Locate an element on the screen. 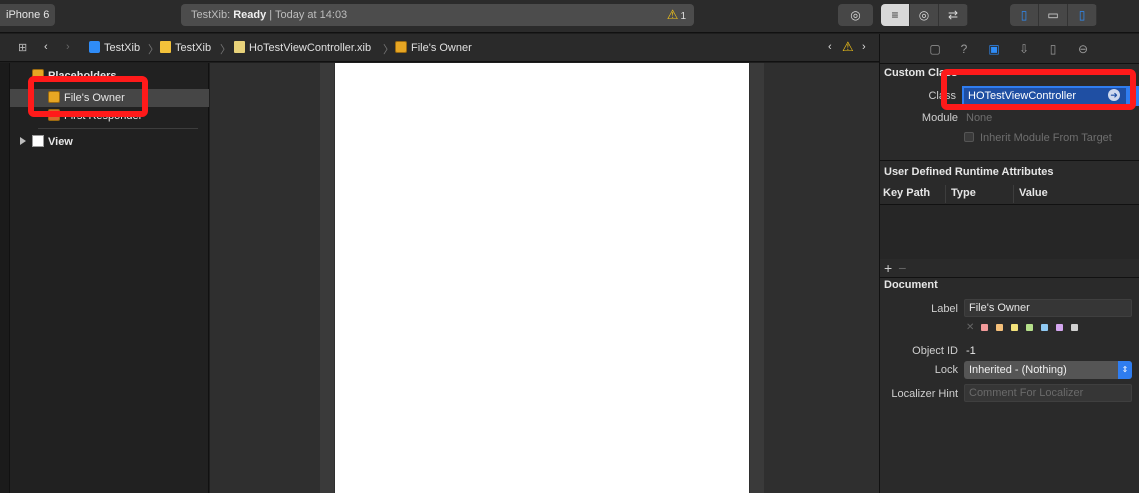  class-label: Class is located at coordinates (942, 96).